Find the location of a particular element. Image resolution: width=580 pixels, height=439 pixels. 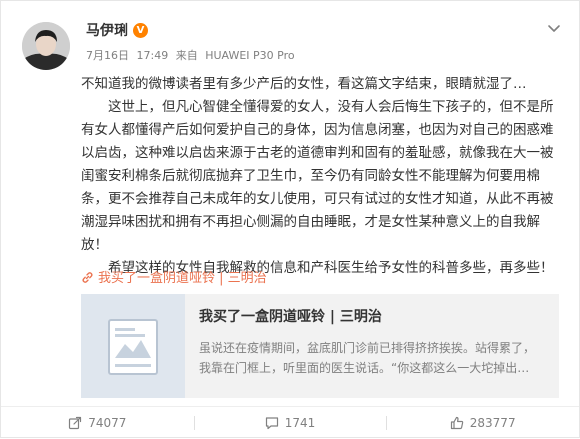

avatar is located at coordinates (46, 46).